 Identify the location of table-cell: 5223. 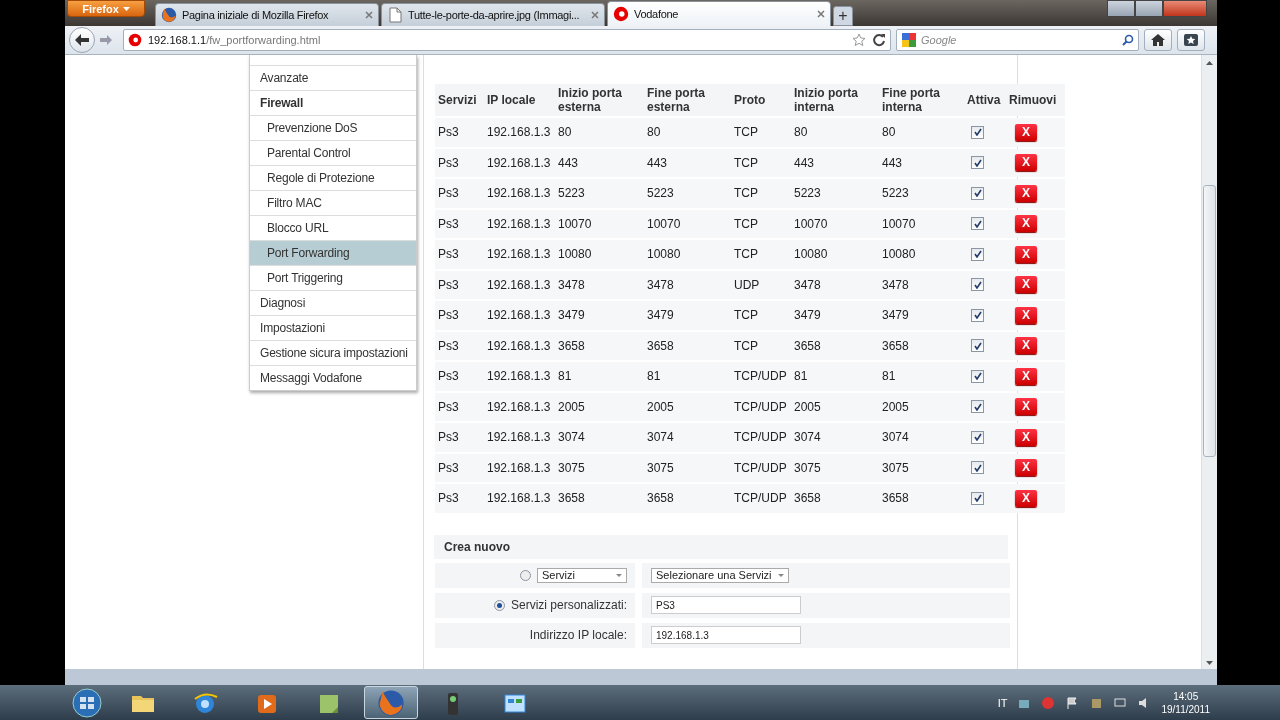
(599, 193).